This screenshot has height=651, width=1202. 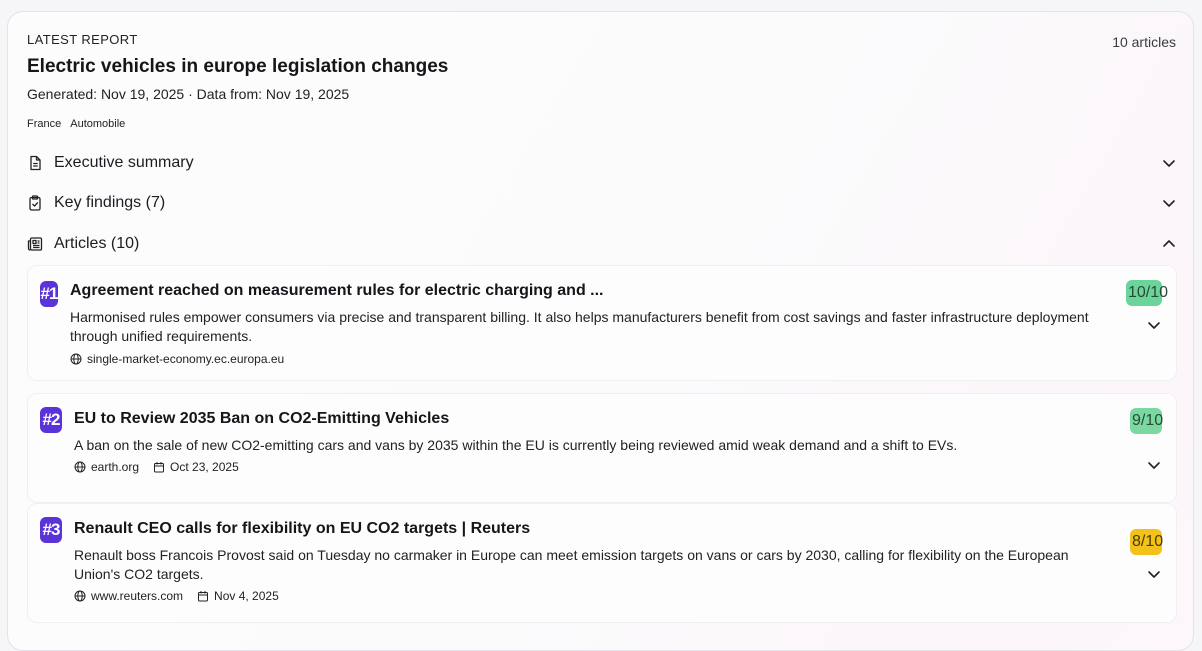 I want to click on section-articles: Articles (10), so click(x=602, y=244).